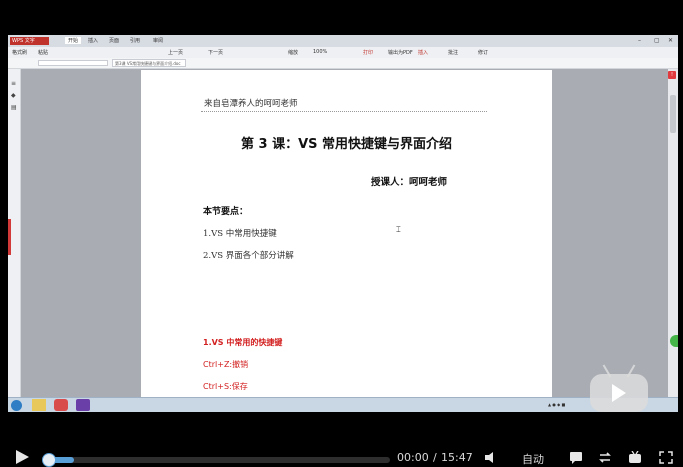 The width and height of the screenshot is (683, 467). What do you see at coordinates (243, 342) in the screenshot?
I see `red-section-heading: 1.VS 中常用的快捷键` at bounding box center [243, 342].